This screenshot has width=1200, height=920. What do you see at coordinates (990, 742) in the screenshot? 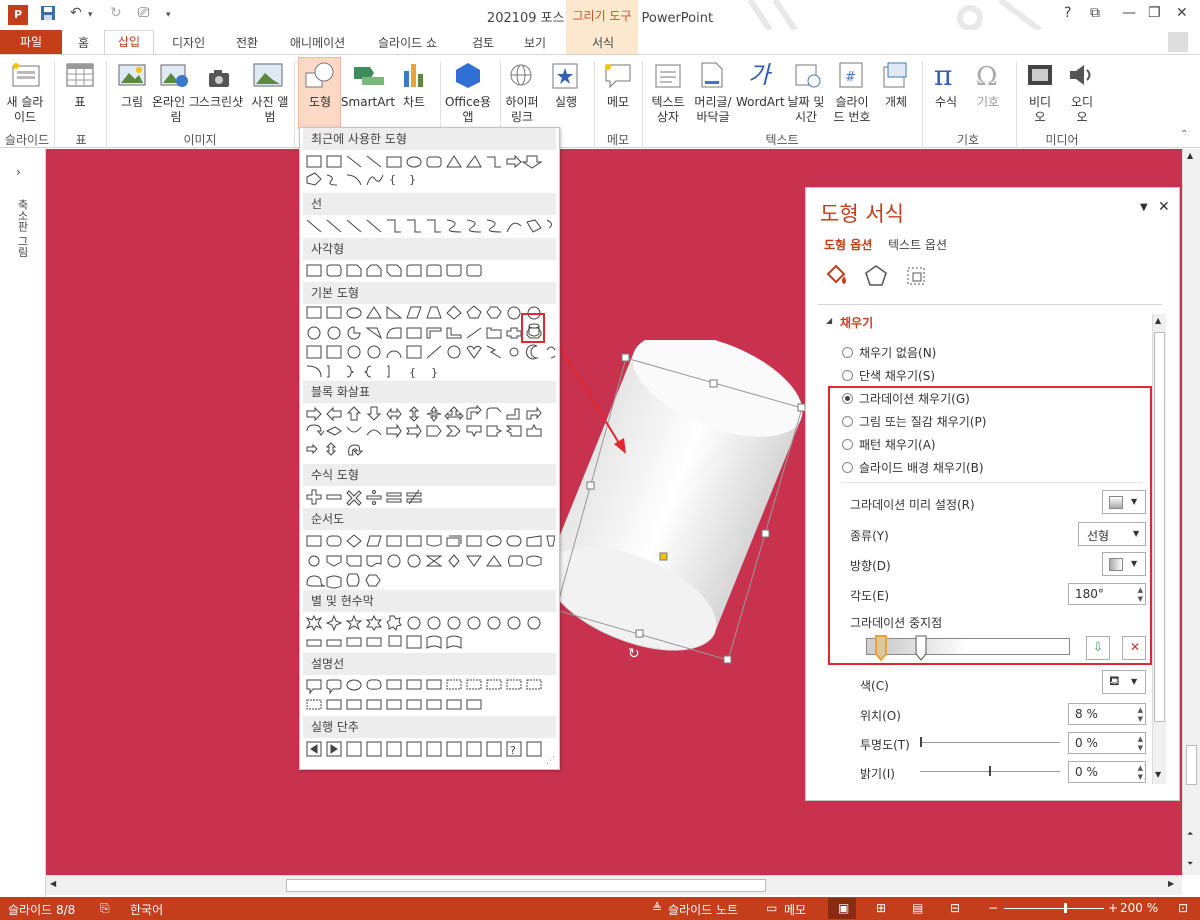
I see `transparency-slider` at bounding box center [990, 742].